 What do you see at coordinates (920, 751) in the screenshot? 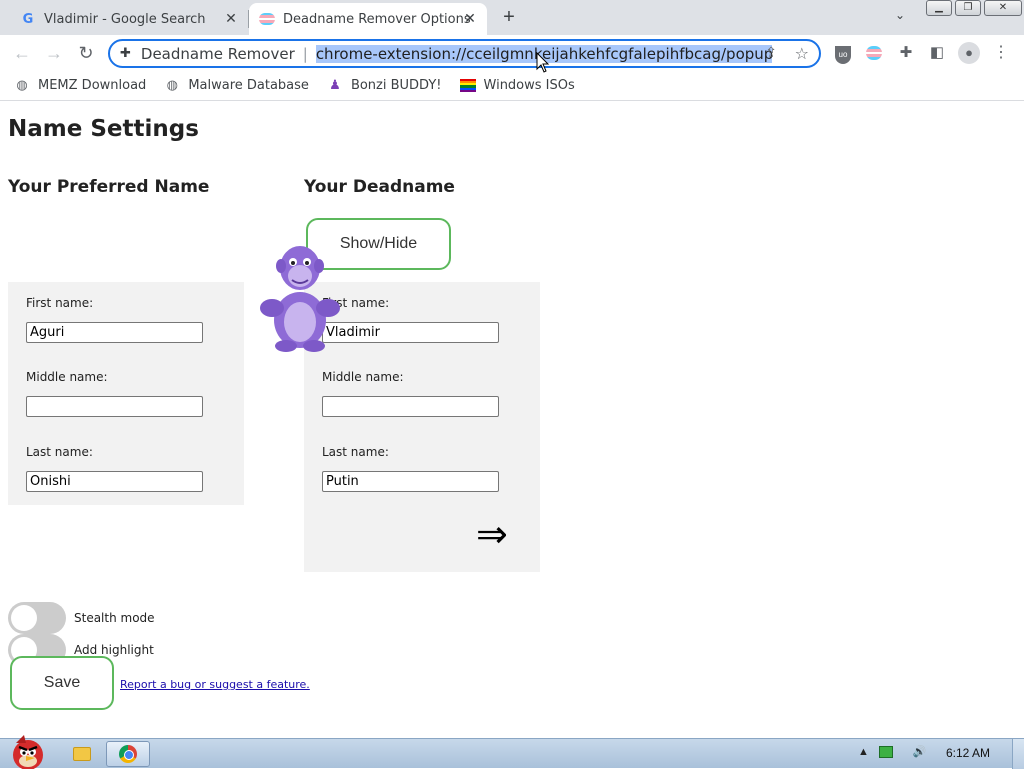
I see `volume-icon: 🔊` at bounding box center [920, 751].